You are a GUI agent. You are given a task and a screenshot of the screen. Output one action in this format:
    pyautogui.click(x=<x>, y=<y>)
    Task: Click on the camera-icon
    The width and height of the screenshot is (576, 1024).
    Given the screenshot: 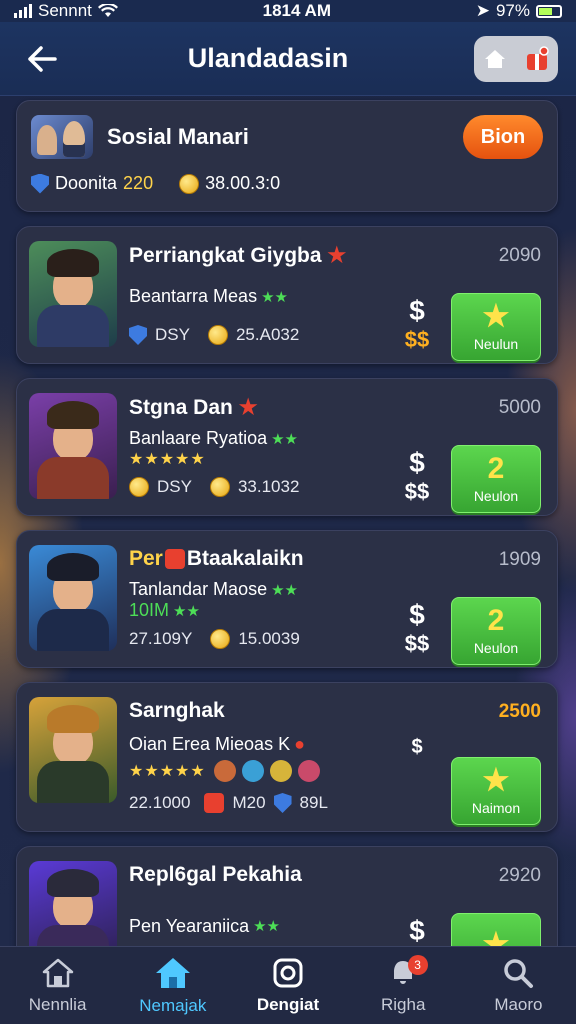 What is the action you would take?
    pyautogui.click(x=288, y=972)
    